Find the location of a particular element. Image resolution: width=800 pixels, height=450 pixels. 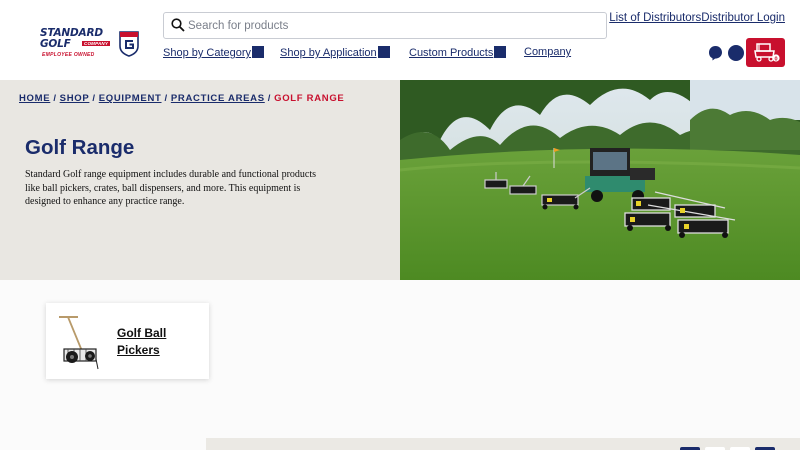

category-card-golf-ball-pickers: Golf Ball Pickers is located at coordinates (127, 341).